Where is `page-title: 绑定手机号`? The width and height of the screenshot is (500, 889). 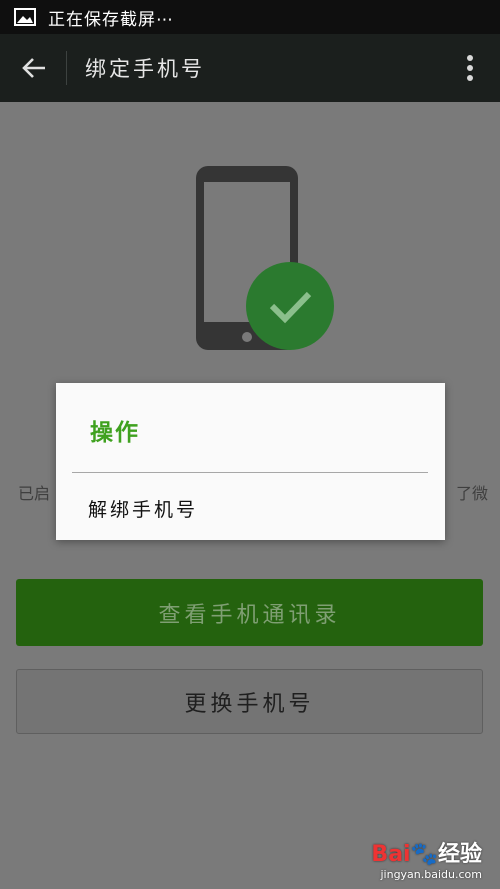 page-title: 绑定手机号 is located at coordinates (145, 69).